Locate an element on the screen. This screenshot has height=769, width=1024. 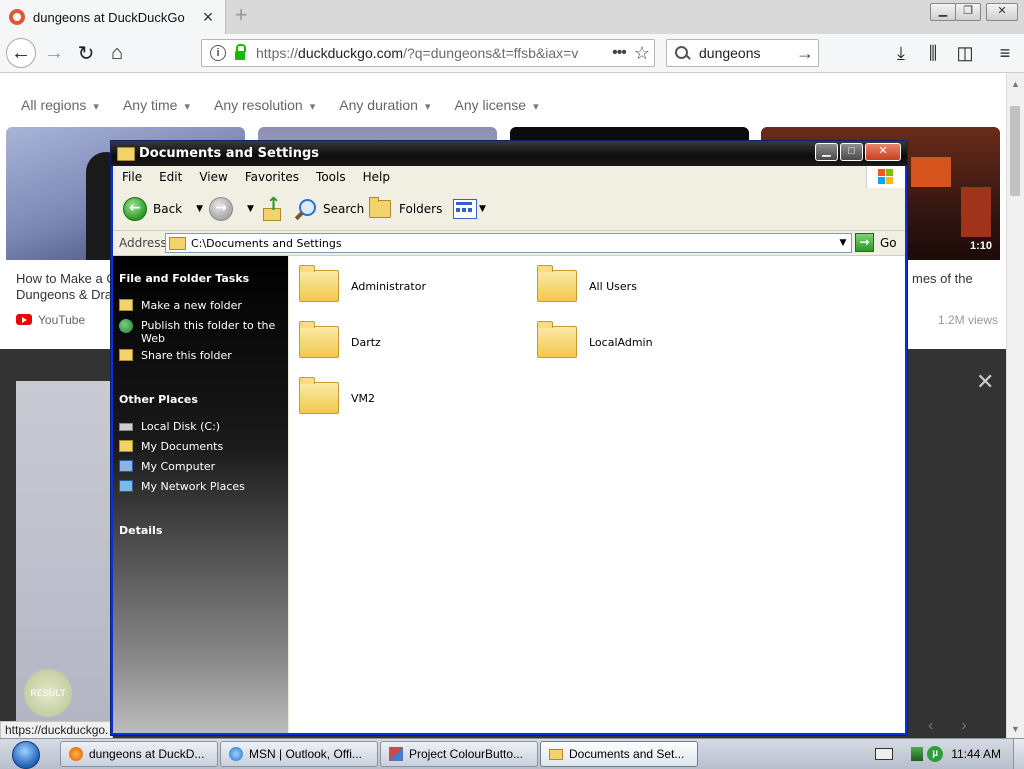
new-tab-button: + is located at coordinates (241, 15).